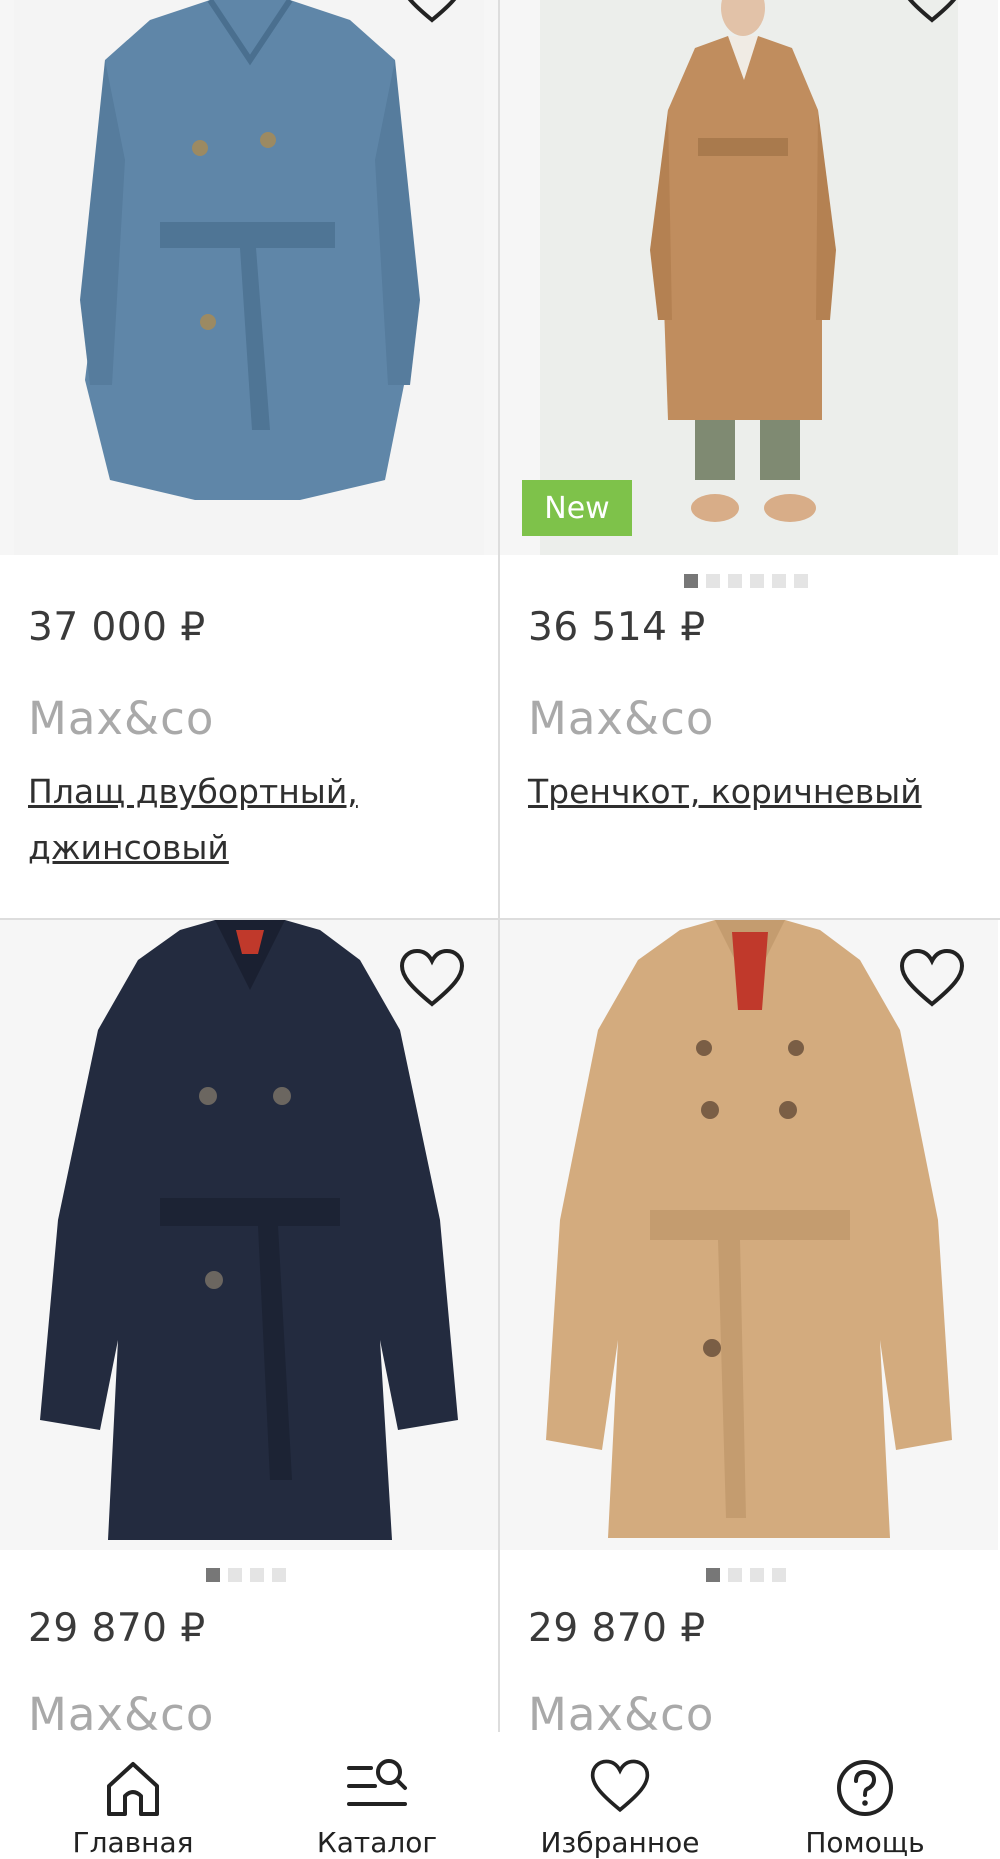  I want to click on product-price: 37 000 ₽, so click(117, 627).